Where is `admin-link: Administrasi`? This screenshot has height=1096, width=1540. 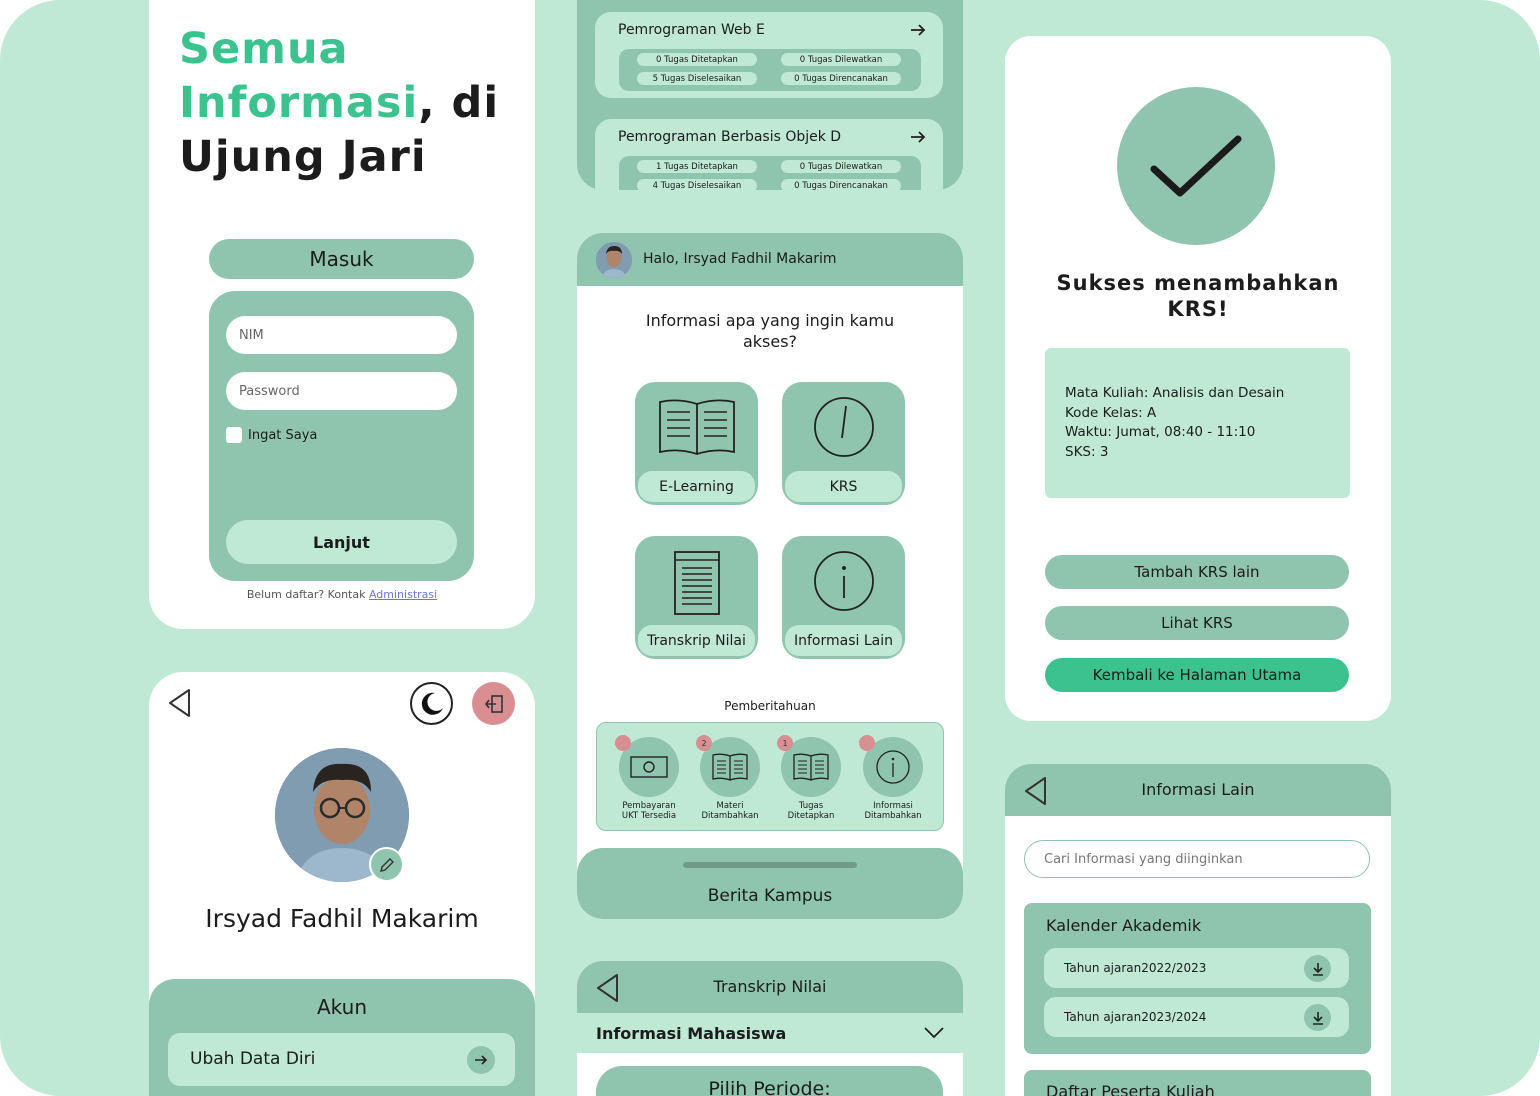 admin-link: Administrasi is located at coordinates (403, 594).